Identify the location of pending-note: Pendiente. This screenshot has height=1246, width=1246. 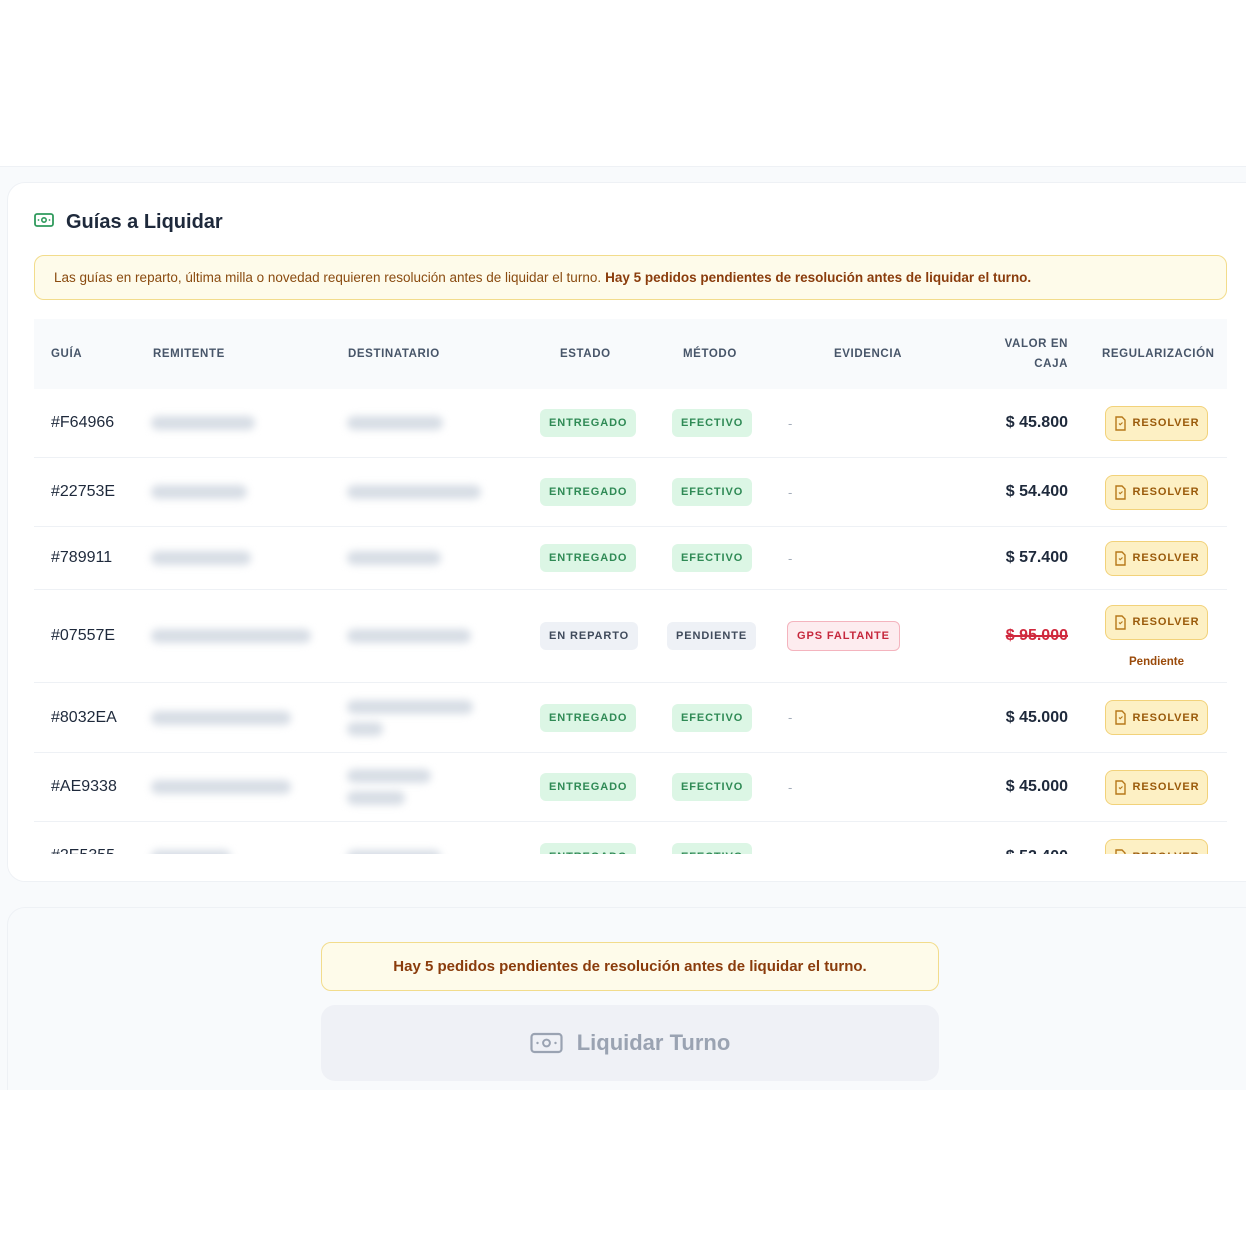
(1156, 661).